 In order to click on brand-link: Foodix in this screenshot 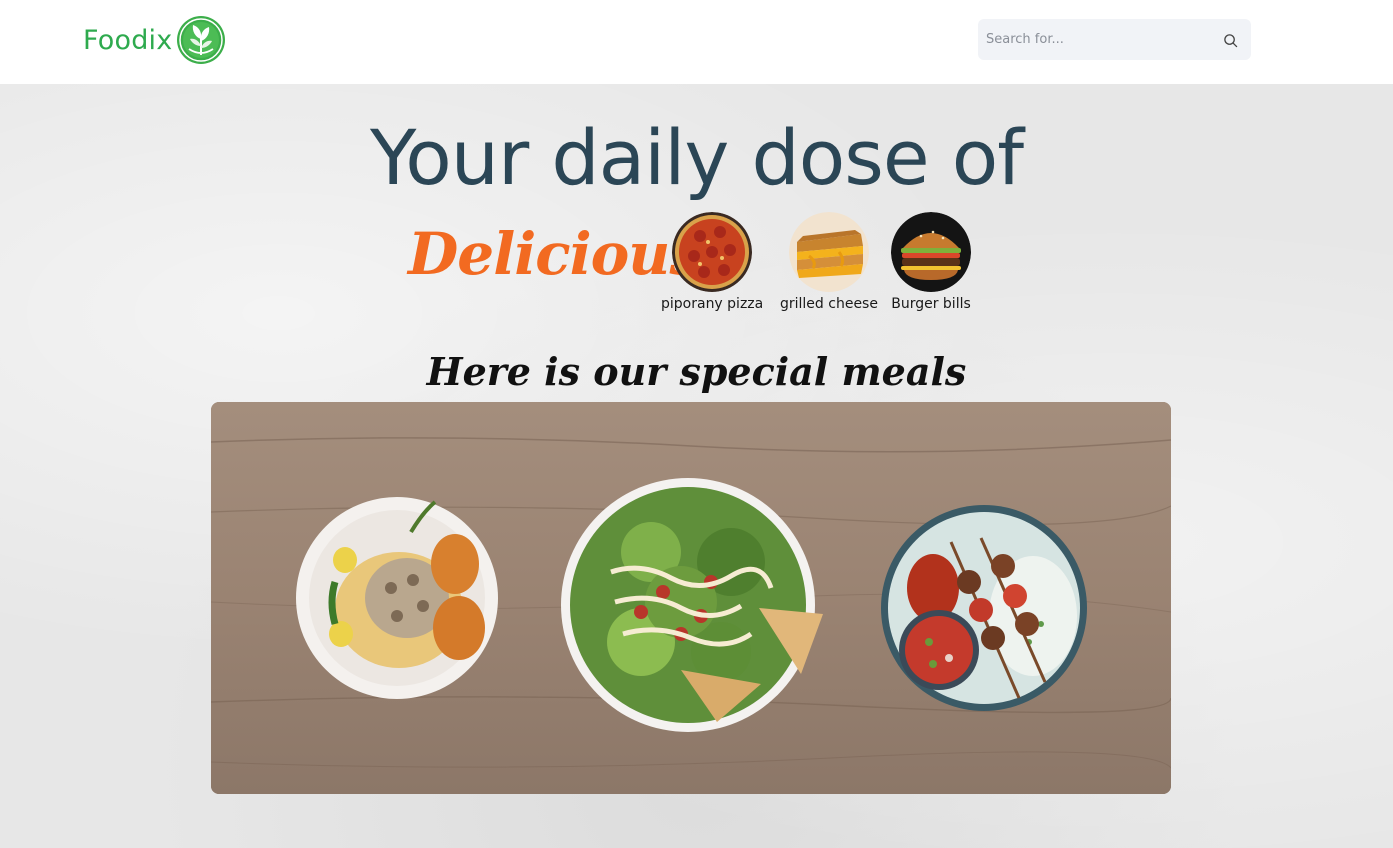, I will do `click(154, 40)`.